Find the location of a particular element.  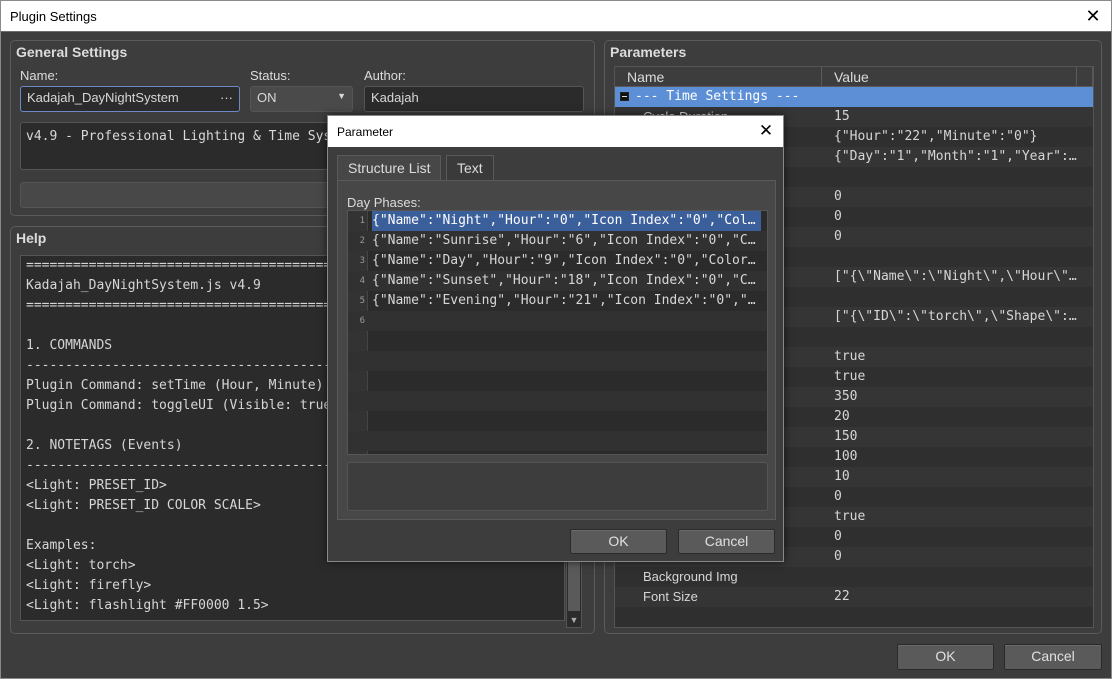

line-number: 2 is located at coordinates (362, 241).